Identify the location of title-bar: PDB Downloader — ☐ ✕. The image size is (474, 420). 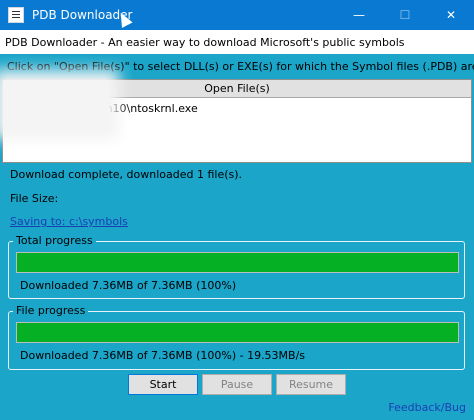
(237, 15).